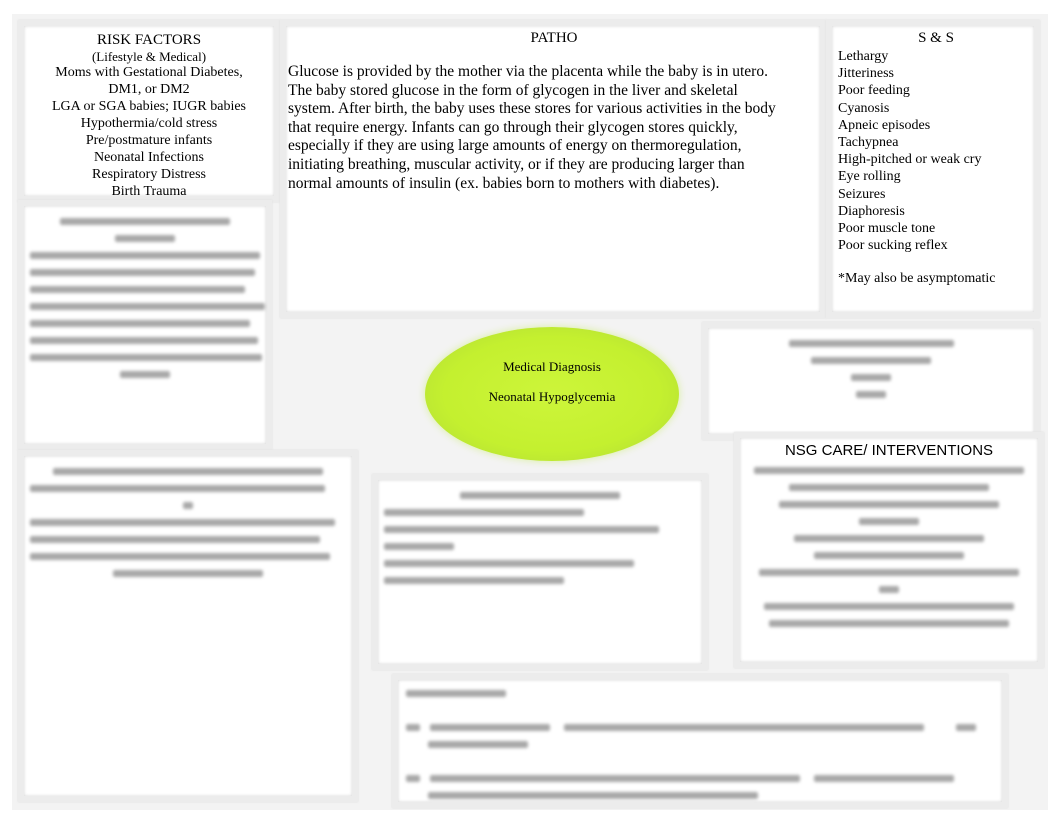  I want to click on symptom-item: Diaphoresis, so click(871, 211).